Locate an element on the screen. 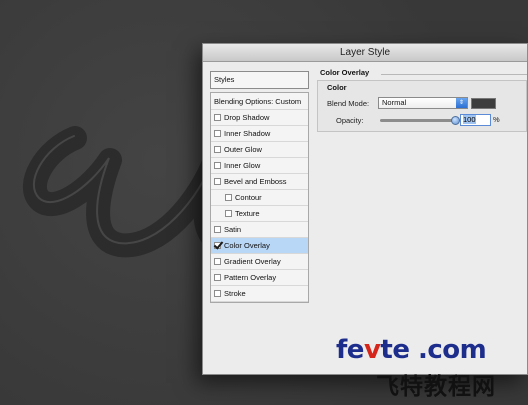  style-item-label: Outer Glow is located at coordinates (243, 149).